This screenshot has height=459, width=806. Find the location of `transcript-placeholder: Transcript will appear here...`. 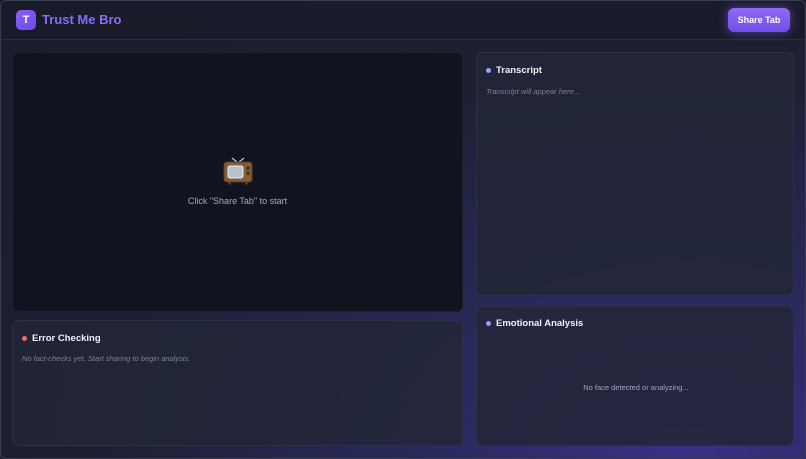

transcript-placeholder: Transcript will appear here... is located at coordinates (533, 91).